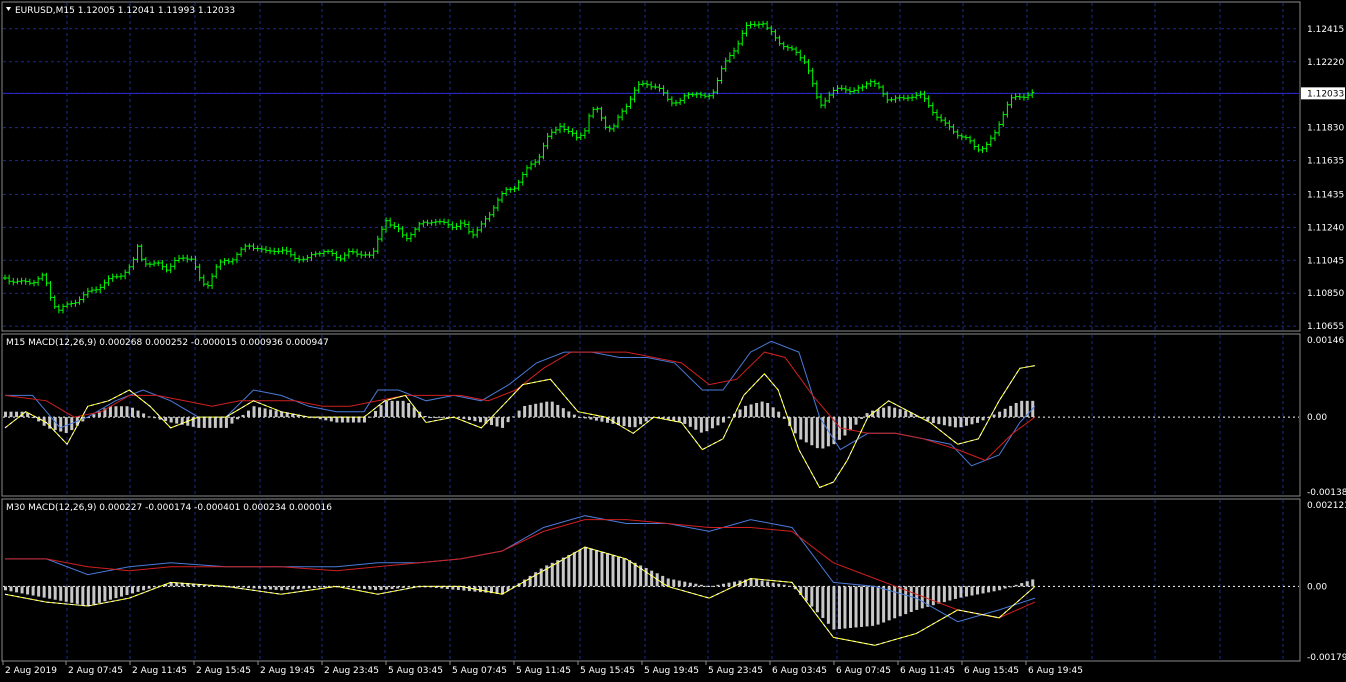  Describe the element at coordinates (1325, 30) in the screenshot. I see `price-tick-label: 1.12415` at that location.